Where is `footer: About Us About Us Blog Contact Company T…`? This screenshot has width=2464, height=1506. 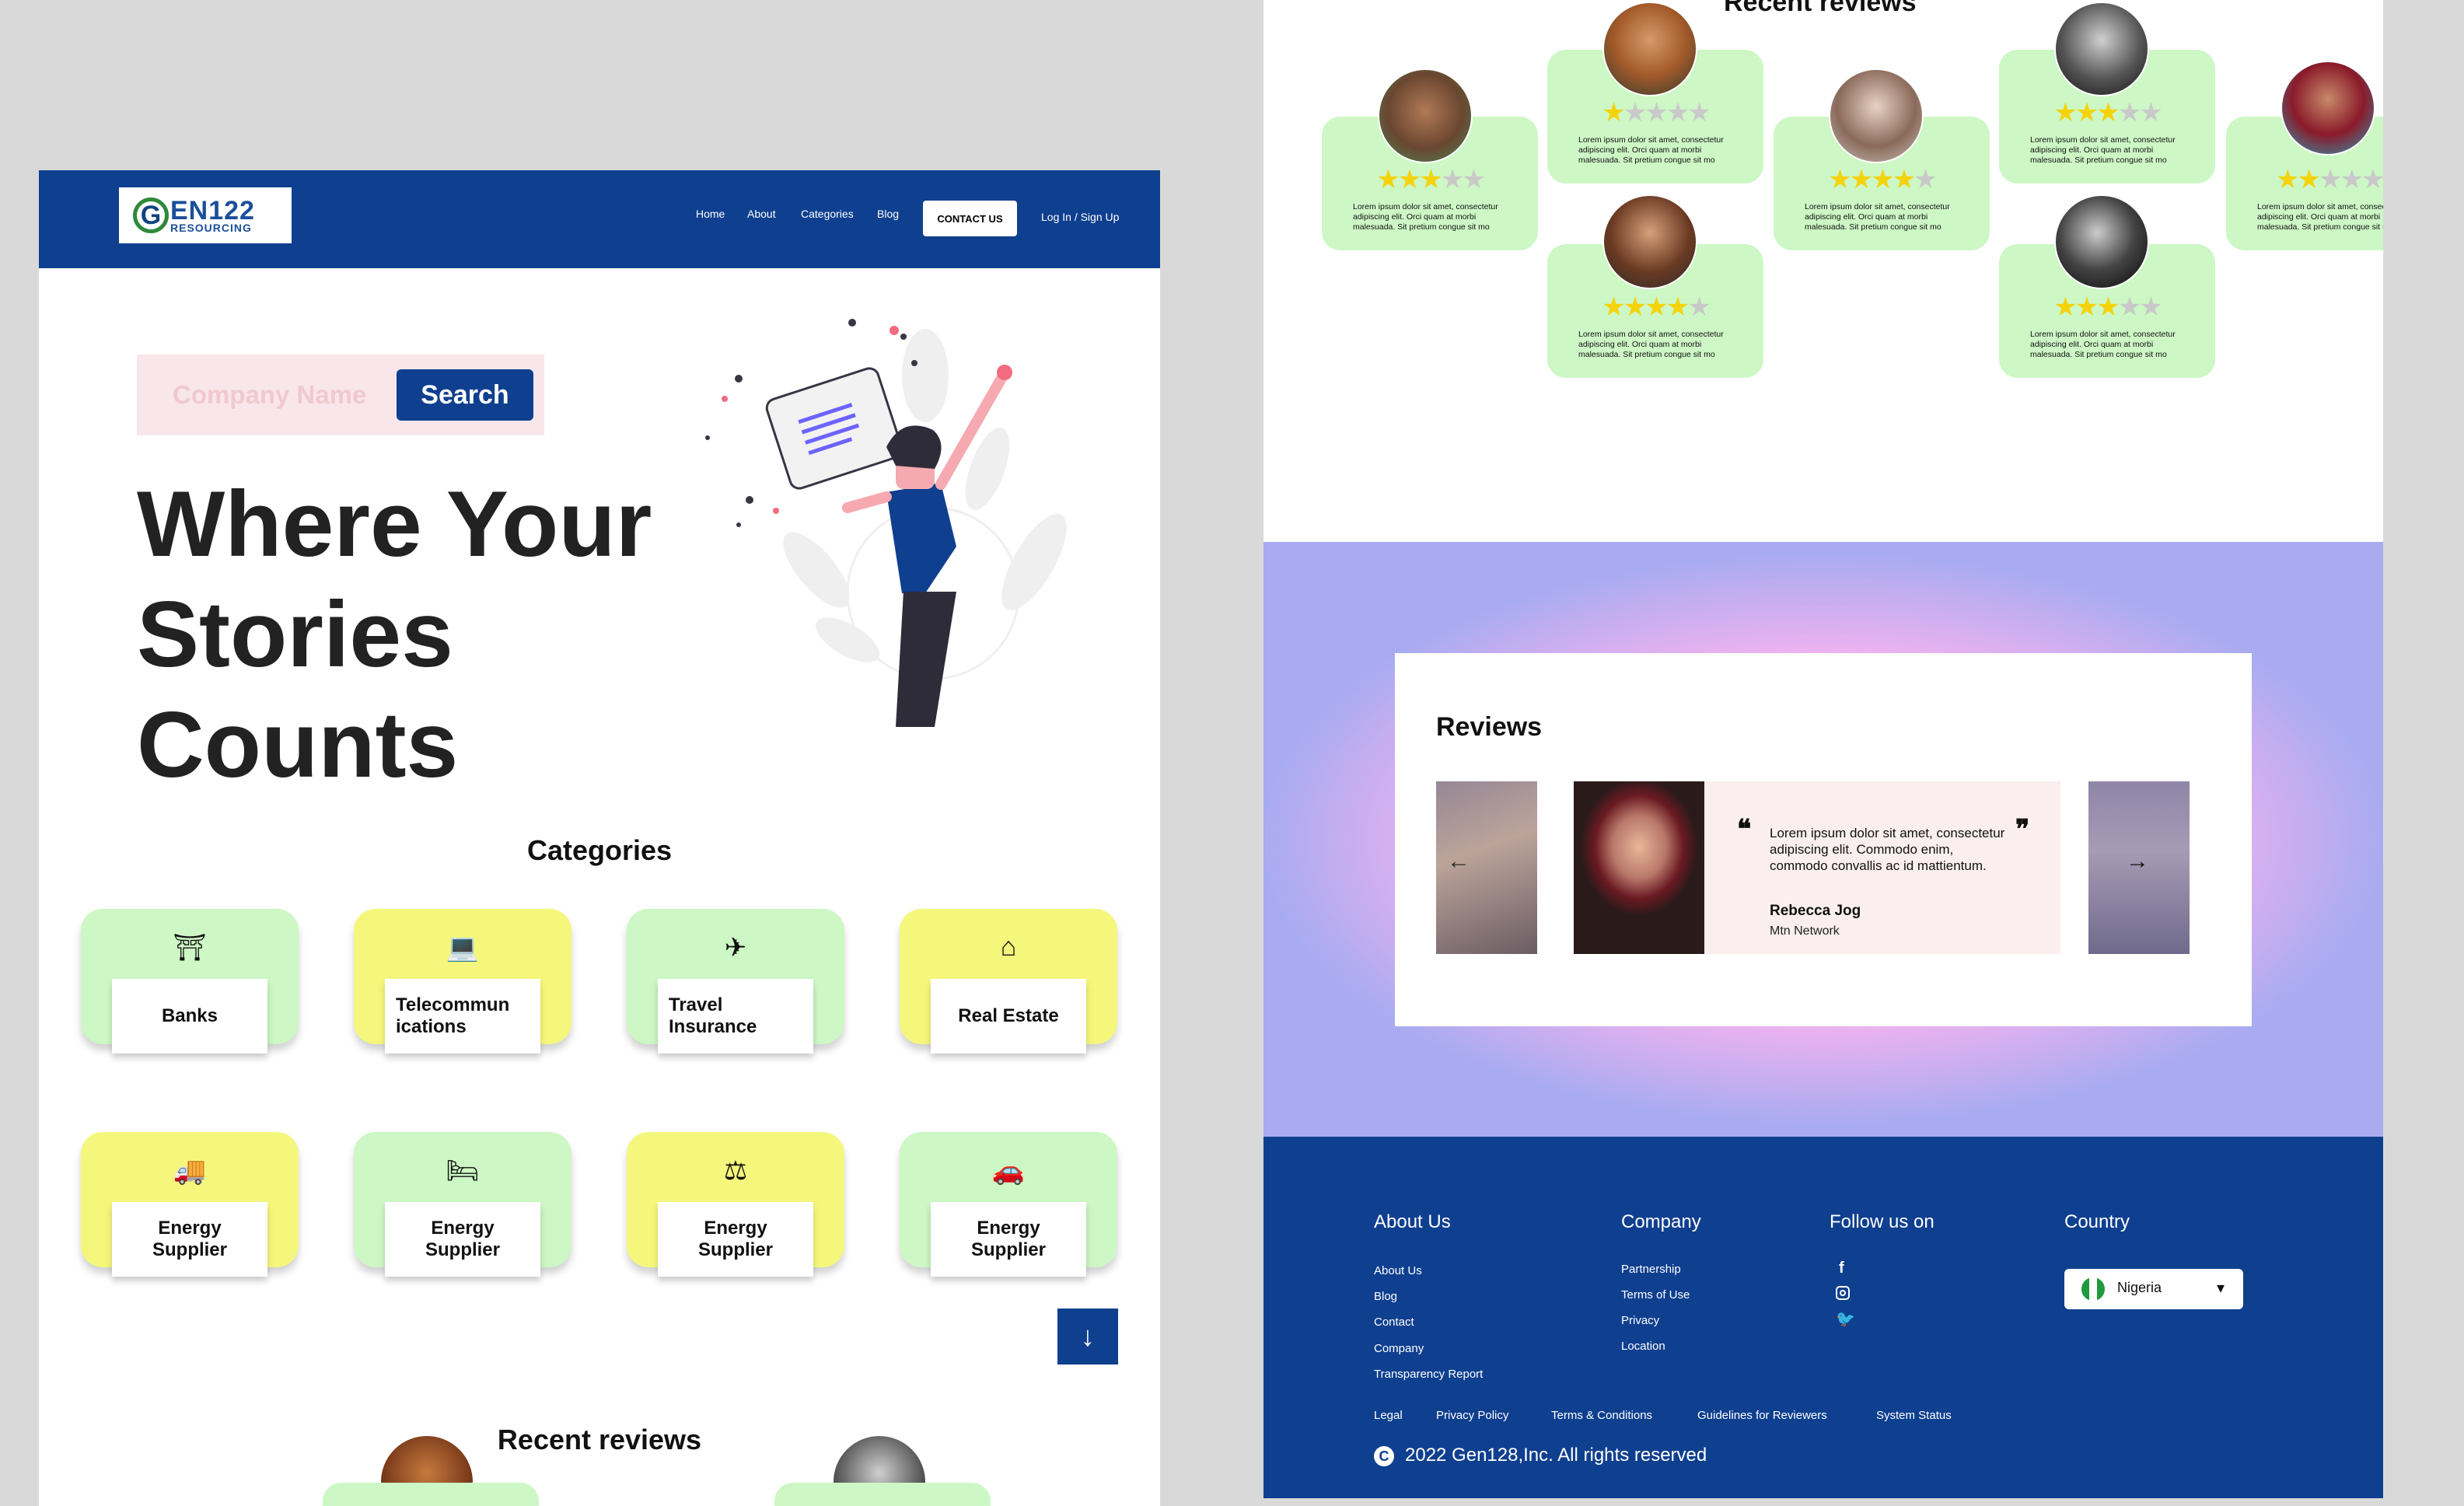 footer: About Us About Us Blog Contact Company T… is located at coordinates (1823, 1317).